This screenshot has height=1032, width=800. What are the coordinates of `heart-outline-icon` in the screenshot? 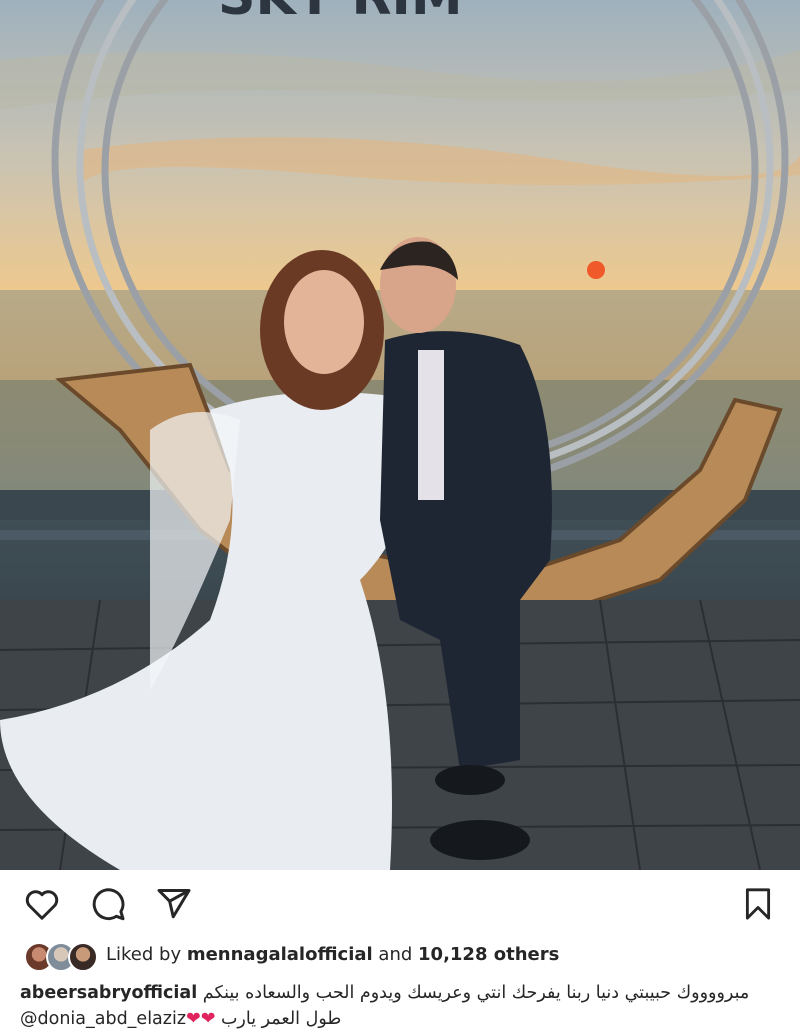 It's located at (42, 905).